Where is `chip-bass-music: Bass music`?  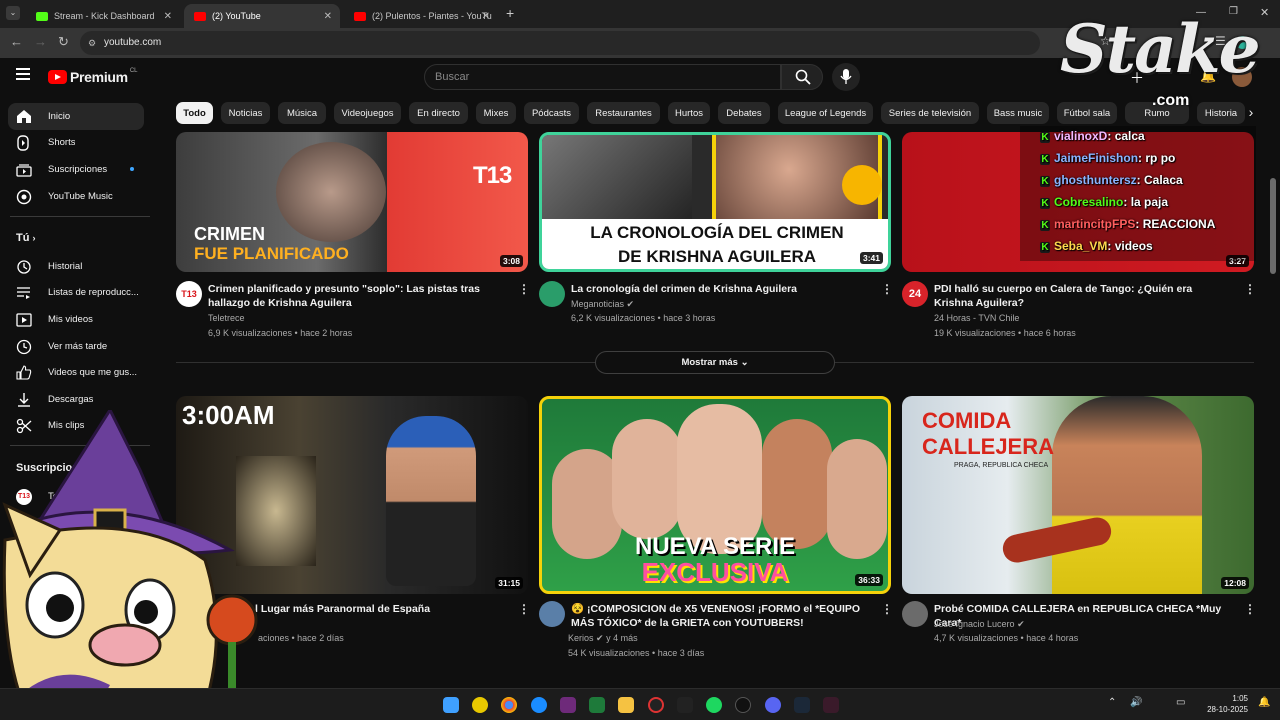 chip-bass-music: Bass music is located at coordinates (1018, 113).